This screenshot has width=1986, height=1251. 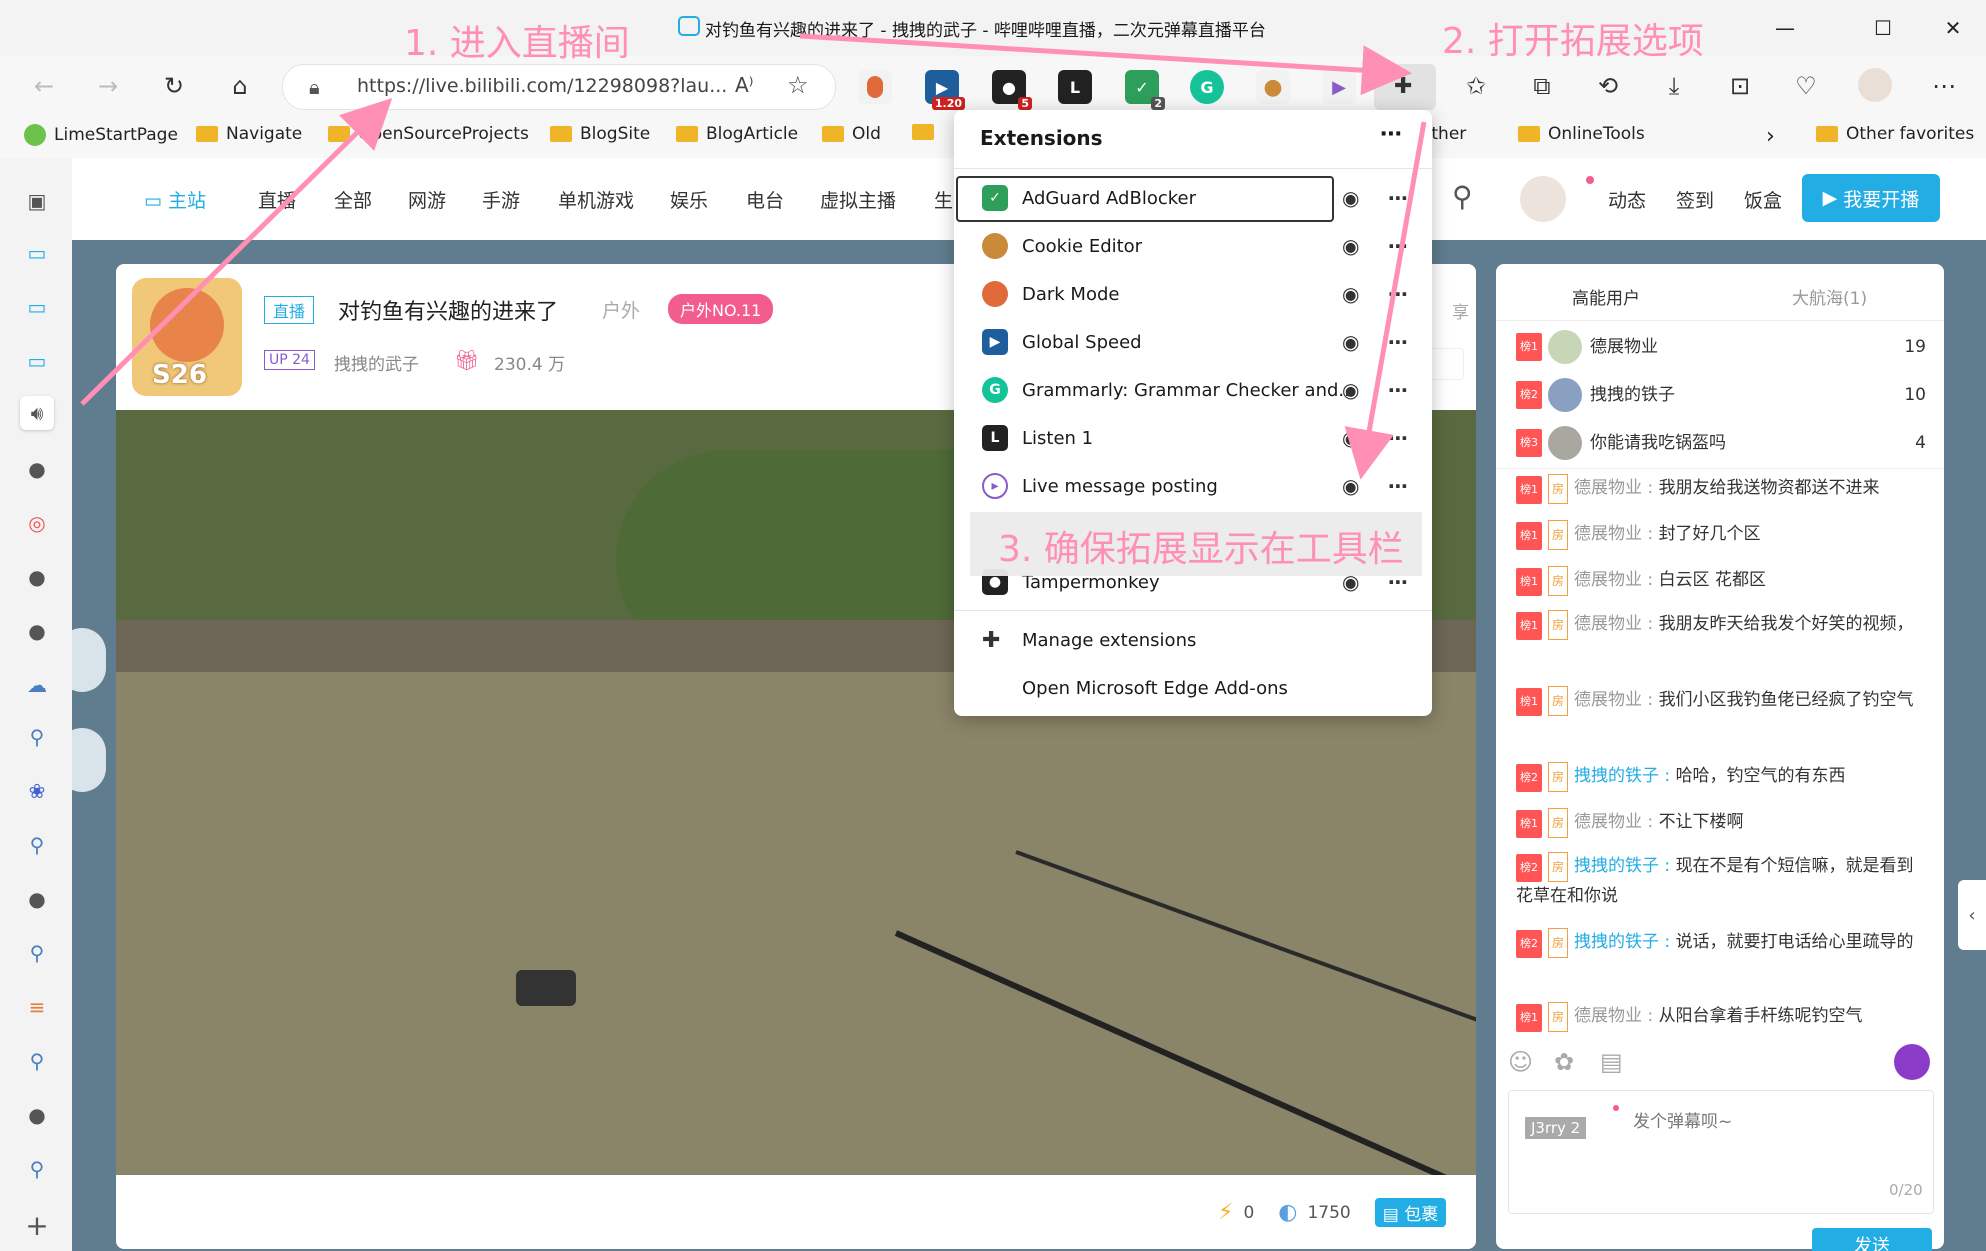 What do you see at coordinates (1385, 300) in the screenshot?
I see `arrow-to-eye-icon` at bounding box center [1385, 300].